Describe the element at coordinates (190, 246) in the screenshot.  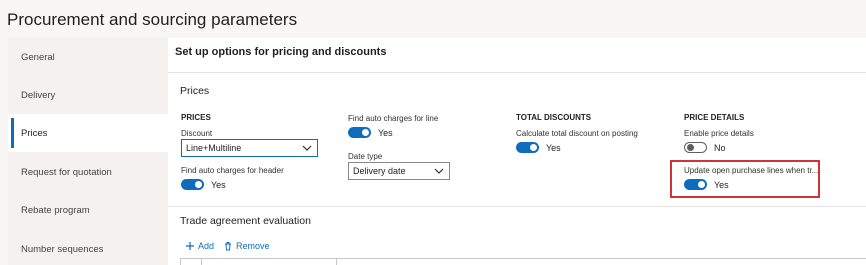
I see `plus-icon` at that location.